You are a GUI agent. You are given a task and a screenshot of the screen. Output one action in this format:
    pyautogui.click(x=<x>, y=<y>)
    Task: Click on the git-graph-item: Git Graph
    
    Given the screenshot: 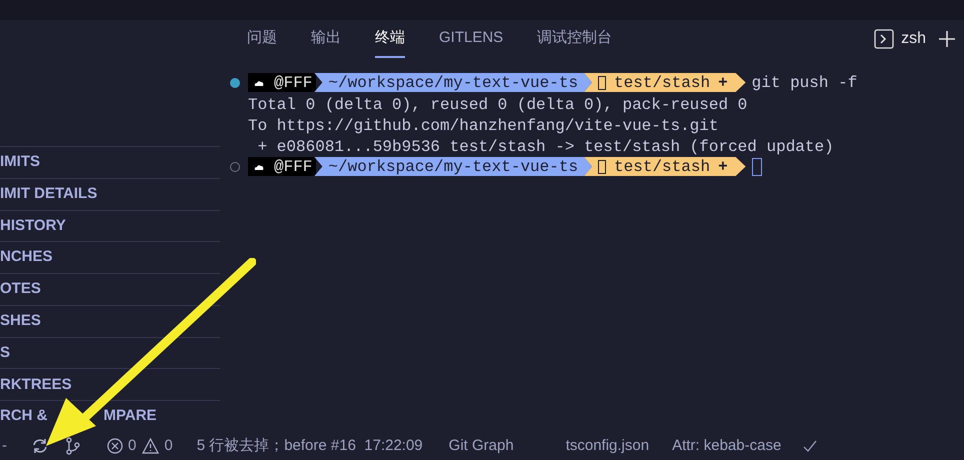 What is the action you would take?
    pyautogui.click(x=481, y=446)
    